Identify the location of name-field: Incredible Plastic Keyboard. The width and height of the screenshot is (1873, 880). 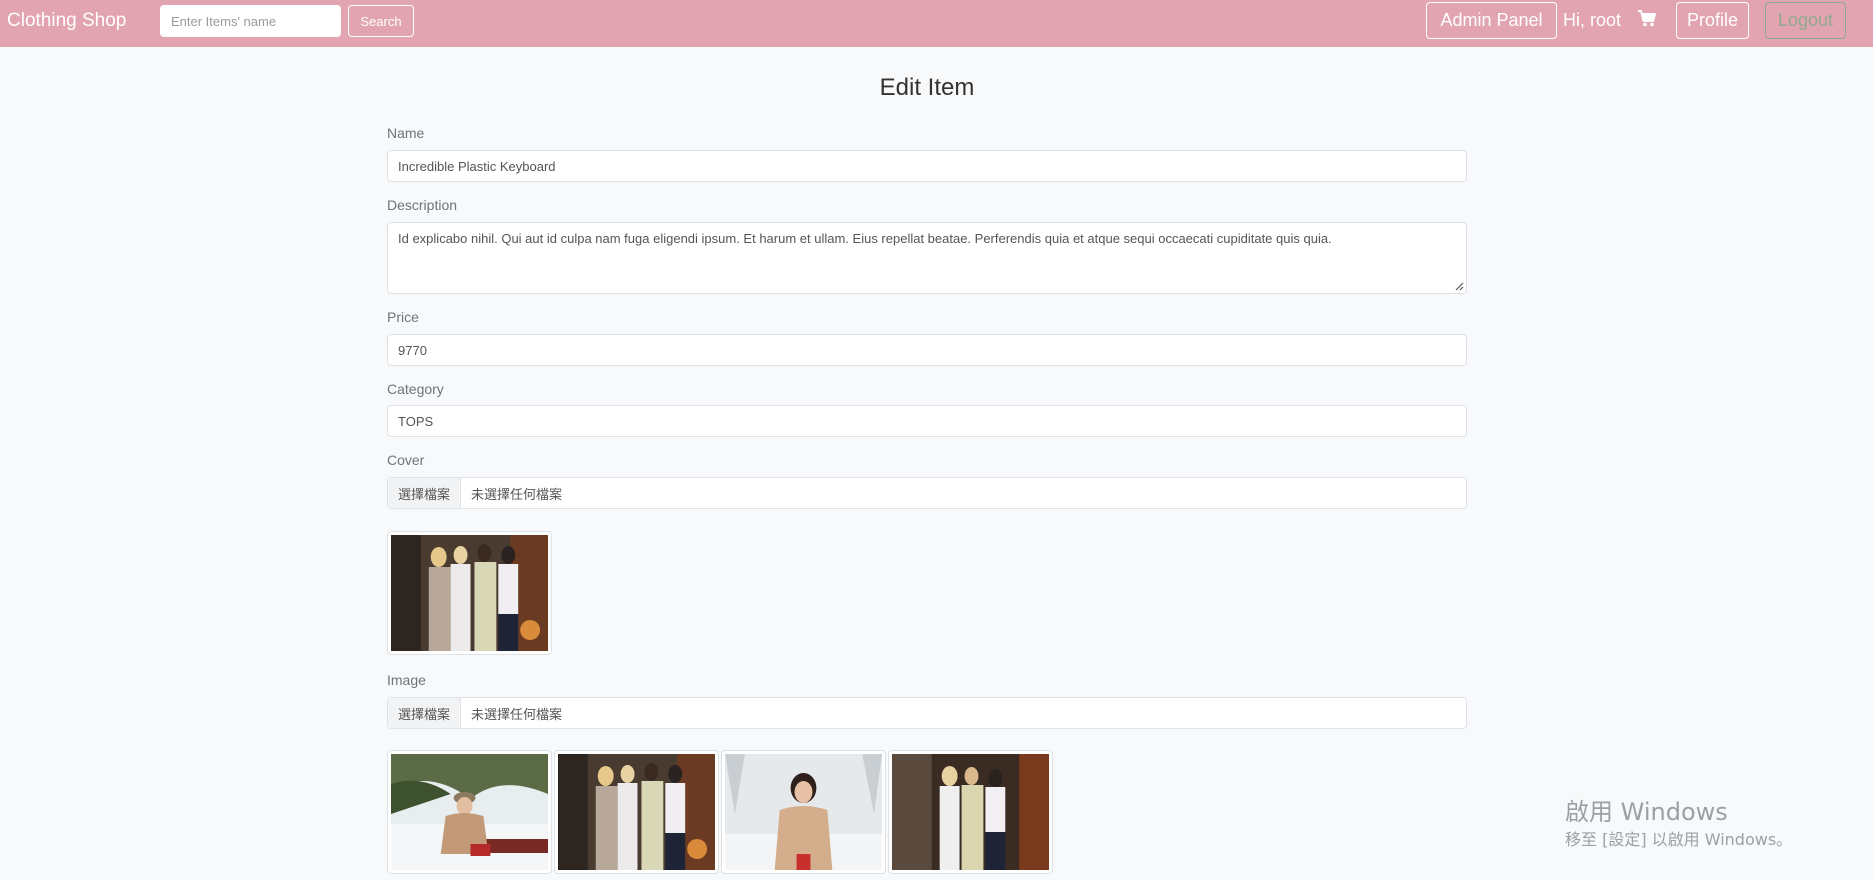
(927, 166).